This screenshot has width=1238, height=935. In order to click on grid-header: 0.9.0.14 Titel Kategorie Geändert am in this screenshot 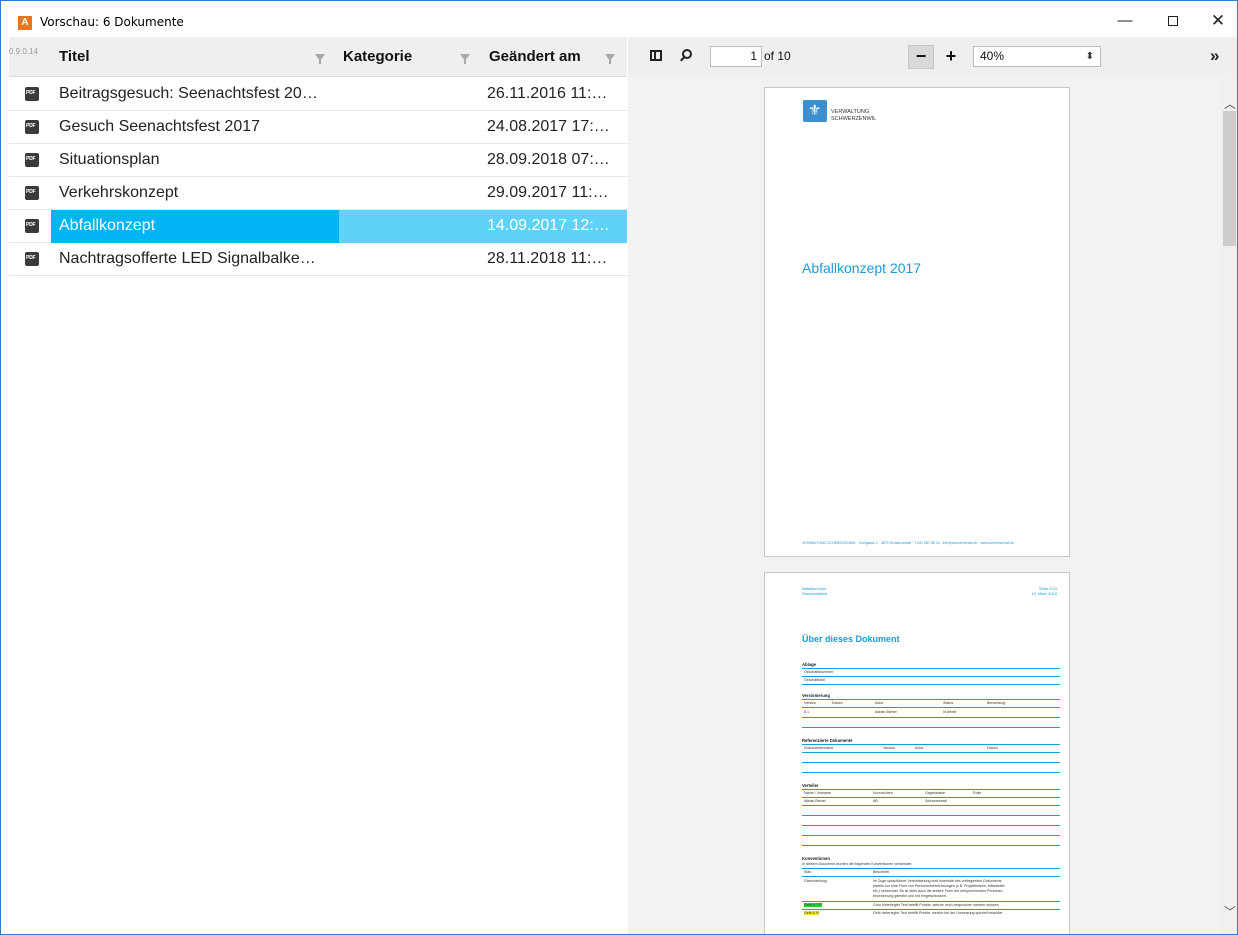, I will do `click(318, 57)`.